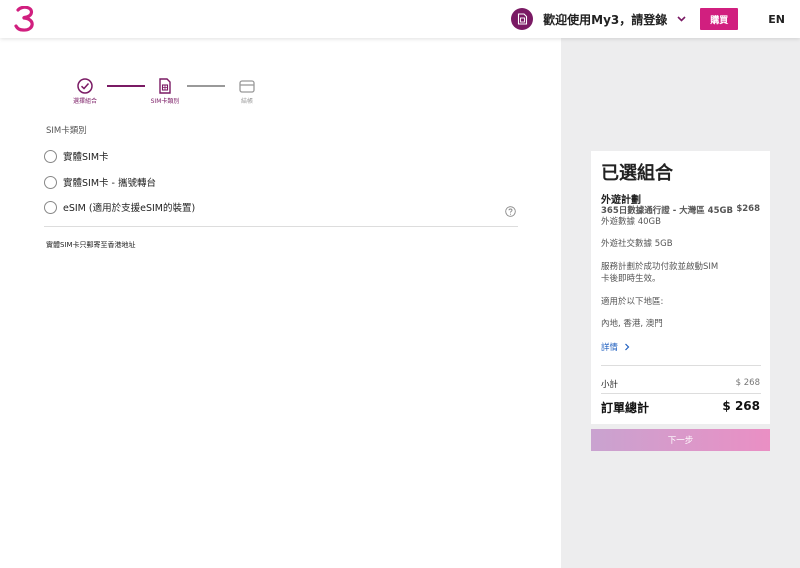 This screenshot has height=568, width=800. I want to click on chevron-down-icon, so click(681, 19).